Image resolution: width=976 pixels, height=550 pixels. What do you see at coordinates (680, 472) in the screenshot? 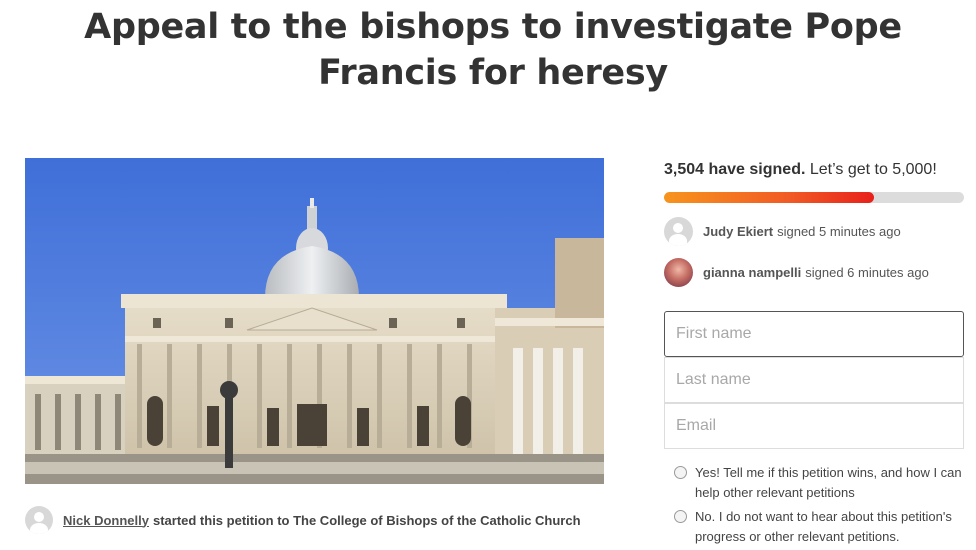
I see `radio-yes` at bounding box center [680, 472].